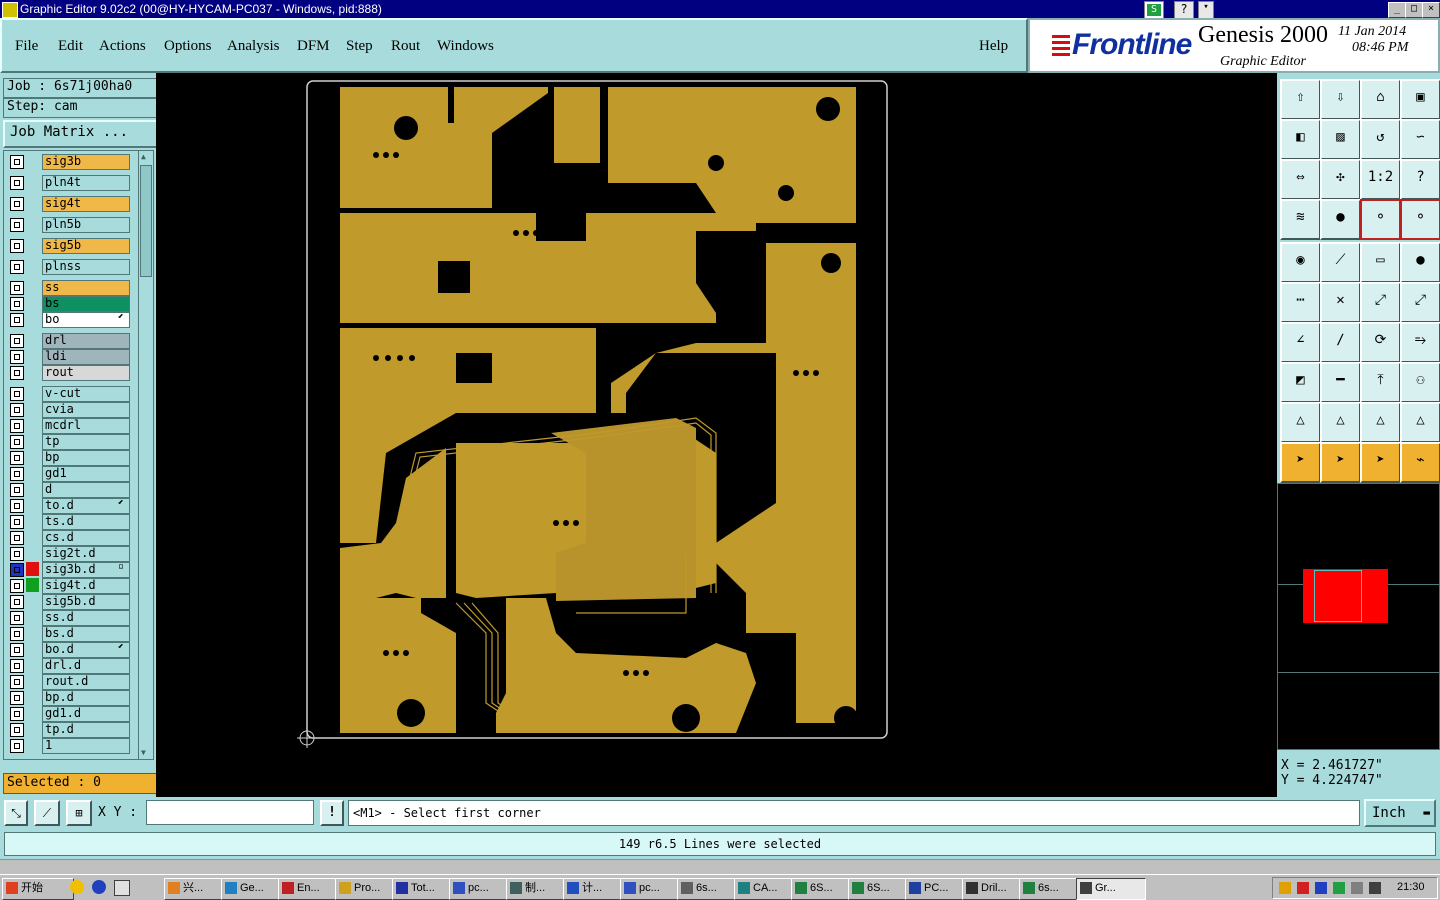 This screenshot has height=900, width=1440. Describe the element at coordinates (1340, 342) in the screenshot. I see `line-icon: ∕` at that location.